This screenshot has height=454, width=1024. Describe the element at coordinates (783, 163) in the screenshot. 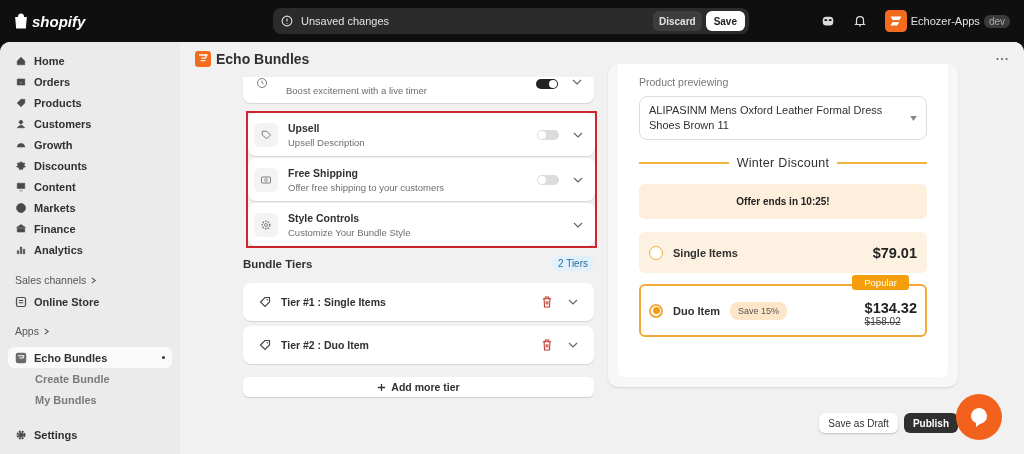

I see `offer-heading: Winter Discount` at that location.